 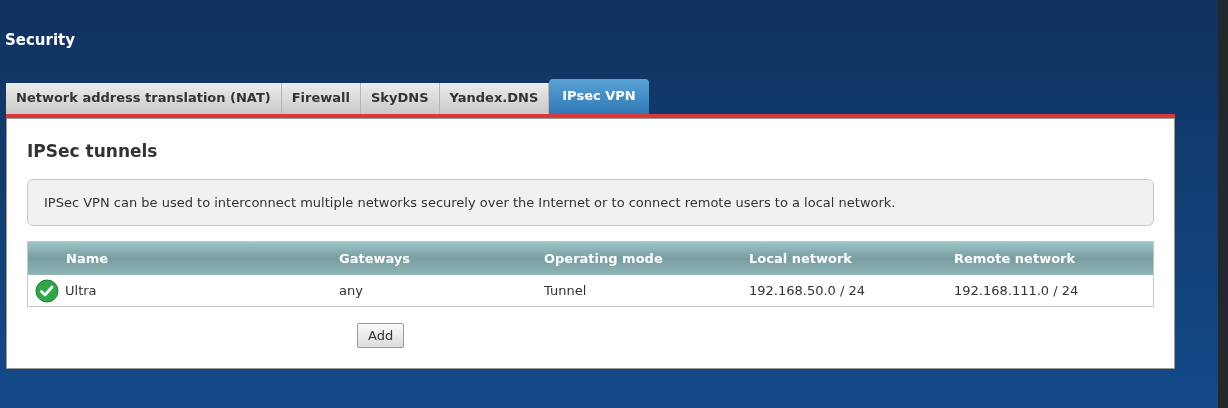 What do you see at coordinates (321, 98) in the screenshot?
I see `tab: Firewall` at bounding box center [321, 98].